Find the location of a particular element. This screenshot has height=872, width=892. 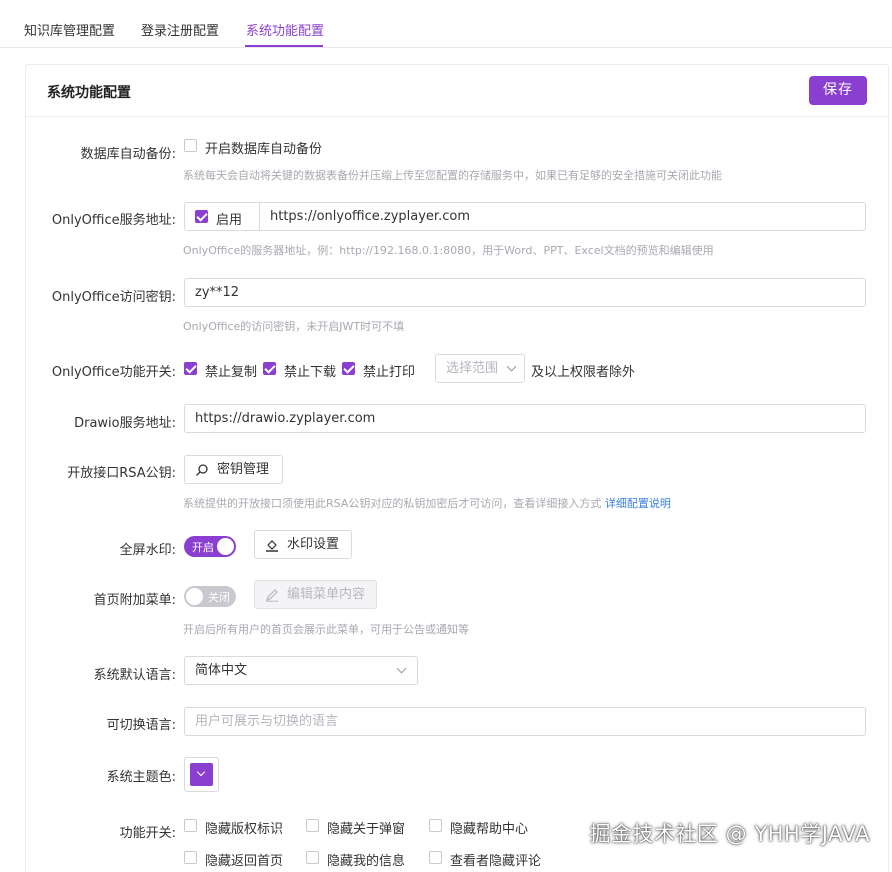

active-tab-indicator is located at coordinates (284, 46).